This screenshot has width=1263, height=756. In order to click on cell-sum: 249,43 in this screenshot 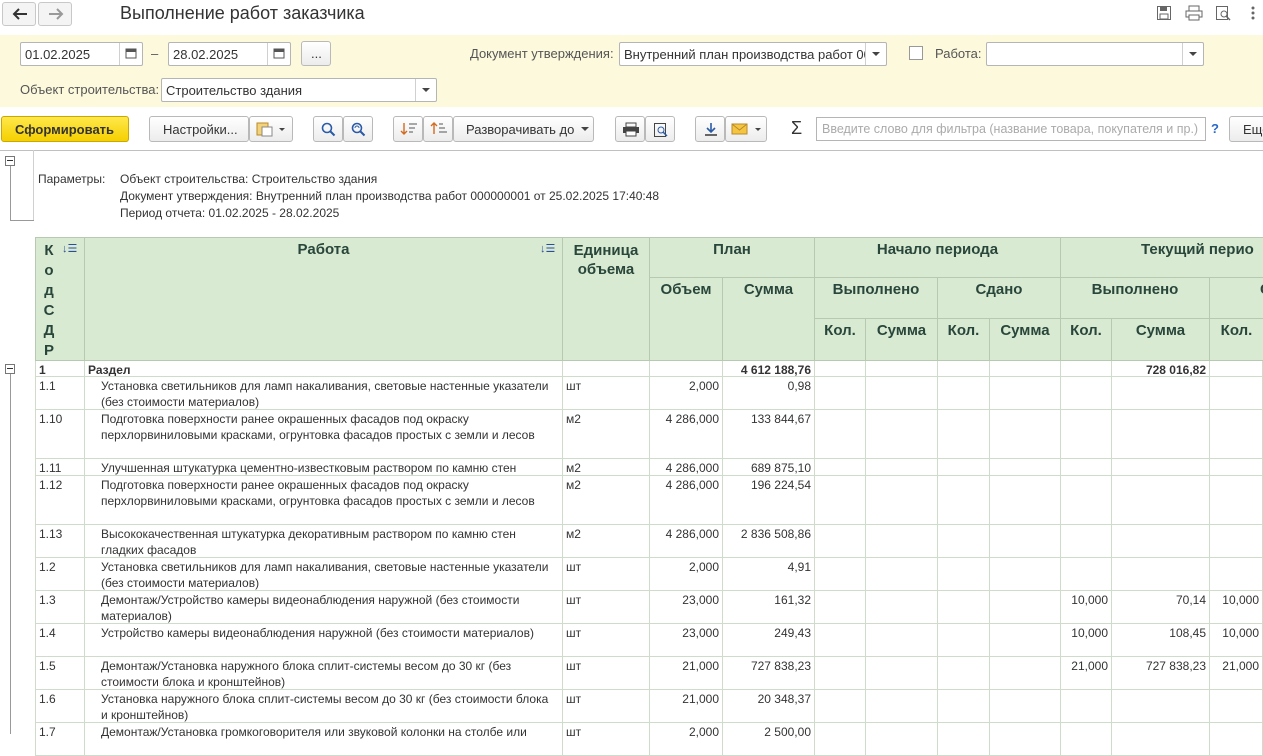, I will do `click(769, 640)`.